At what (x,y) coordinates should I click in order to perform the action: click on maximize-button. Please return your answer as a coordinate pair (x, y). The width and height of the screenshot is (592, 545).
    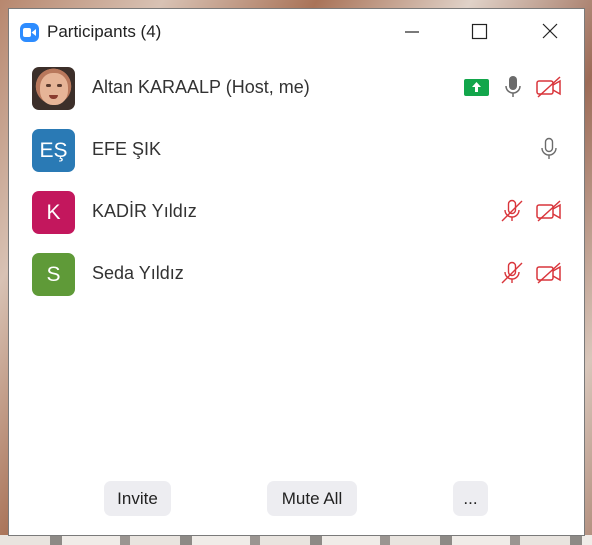
    Looking at the image, I should click on (480, 32).